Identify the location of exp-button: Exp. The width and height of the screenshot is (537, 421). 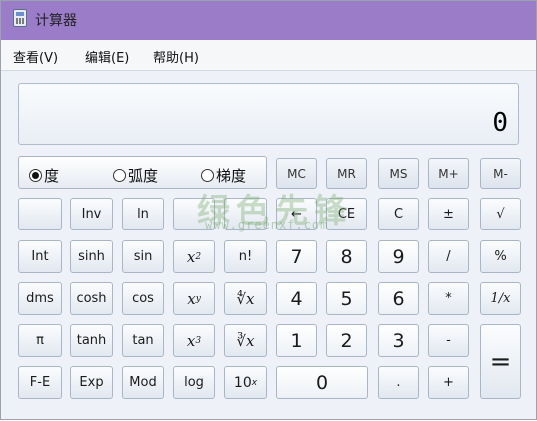
(91, 382).